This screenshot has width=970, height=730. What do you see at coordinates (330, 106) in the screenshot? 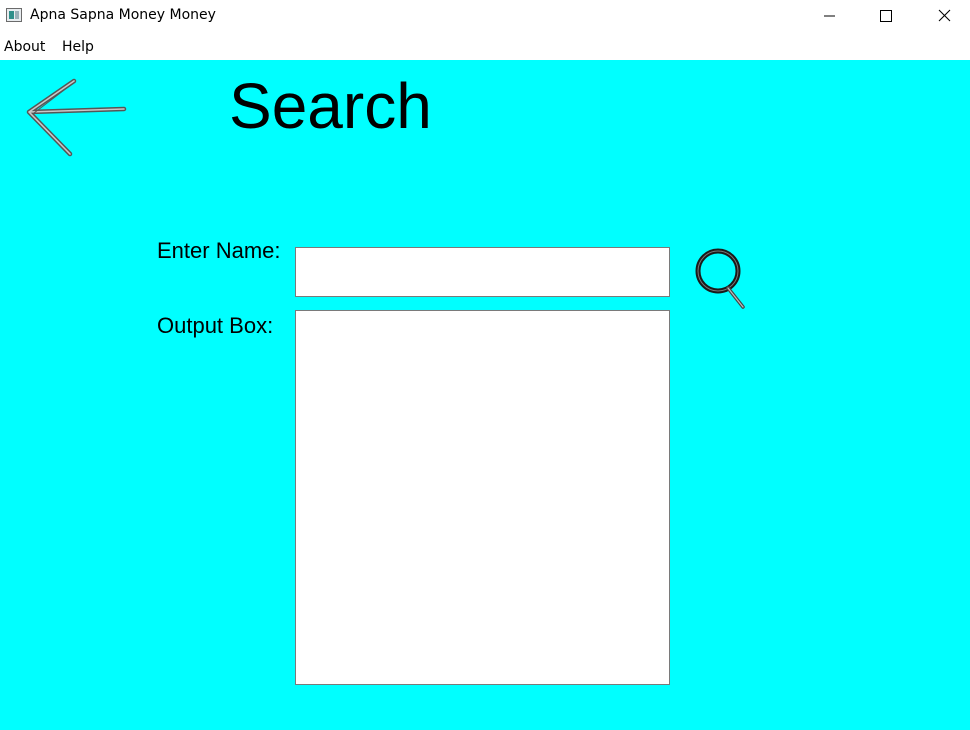
I see `page-title: Search` at bounding box center [330, 106].